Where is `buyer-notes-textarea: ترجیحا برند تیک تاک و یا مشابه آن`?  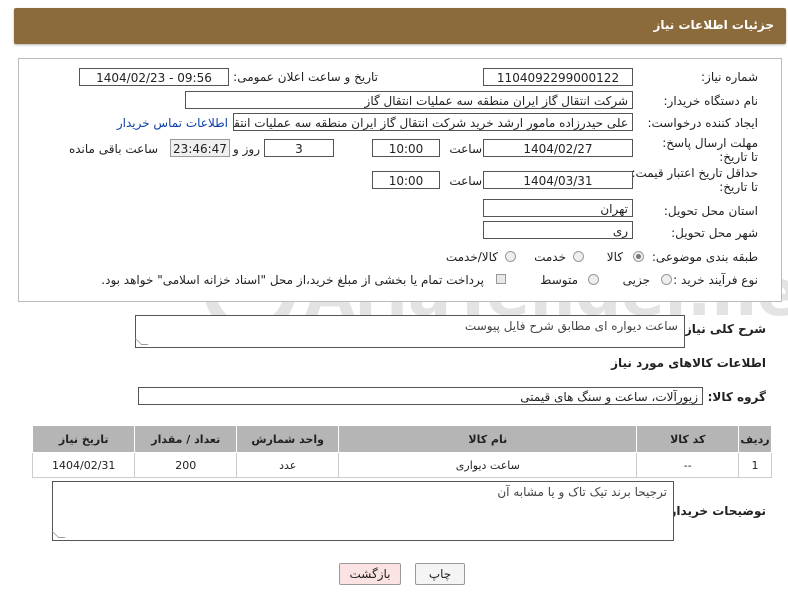 buyer-notes-textarea: ترجیحا برند تیک تاک و یا مشابه آن is located at coordinates (363, 511).